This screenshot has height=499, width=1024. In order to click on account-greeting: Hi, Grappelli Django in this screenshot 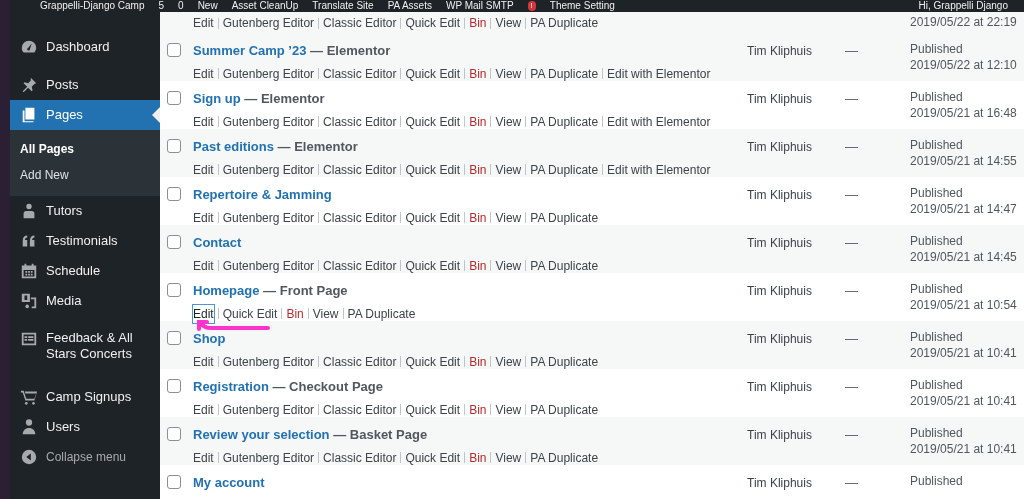, I will do `click(963, 6)`.